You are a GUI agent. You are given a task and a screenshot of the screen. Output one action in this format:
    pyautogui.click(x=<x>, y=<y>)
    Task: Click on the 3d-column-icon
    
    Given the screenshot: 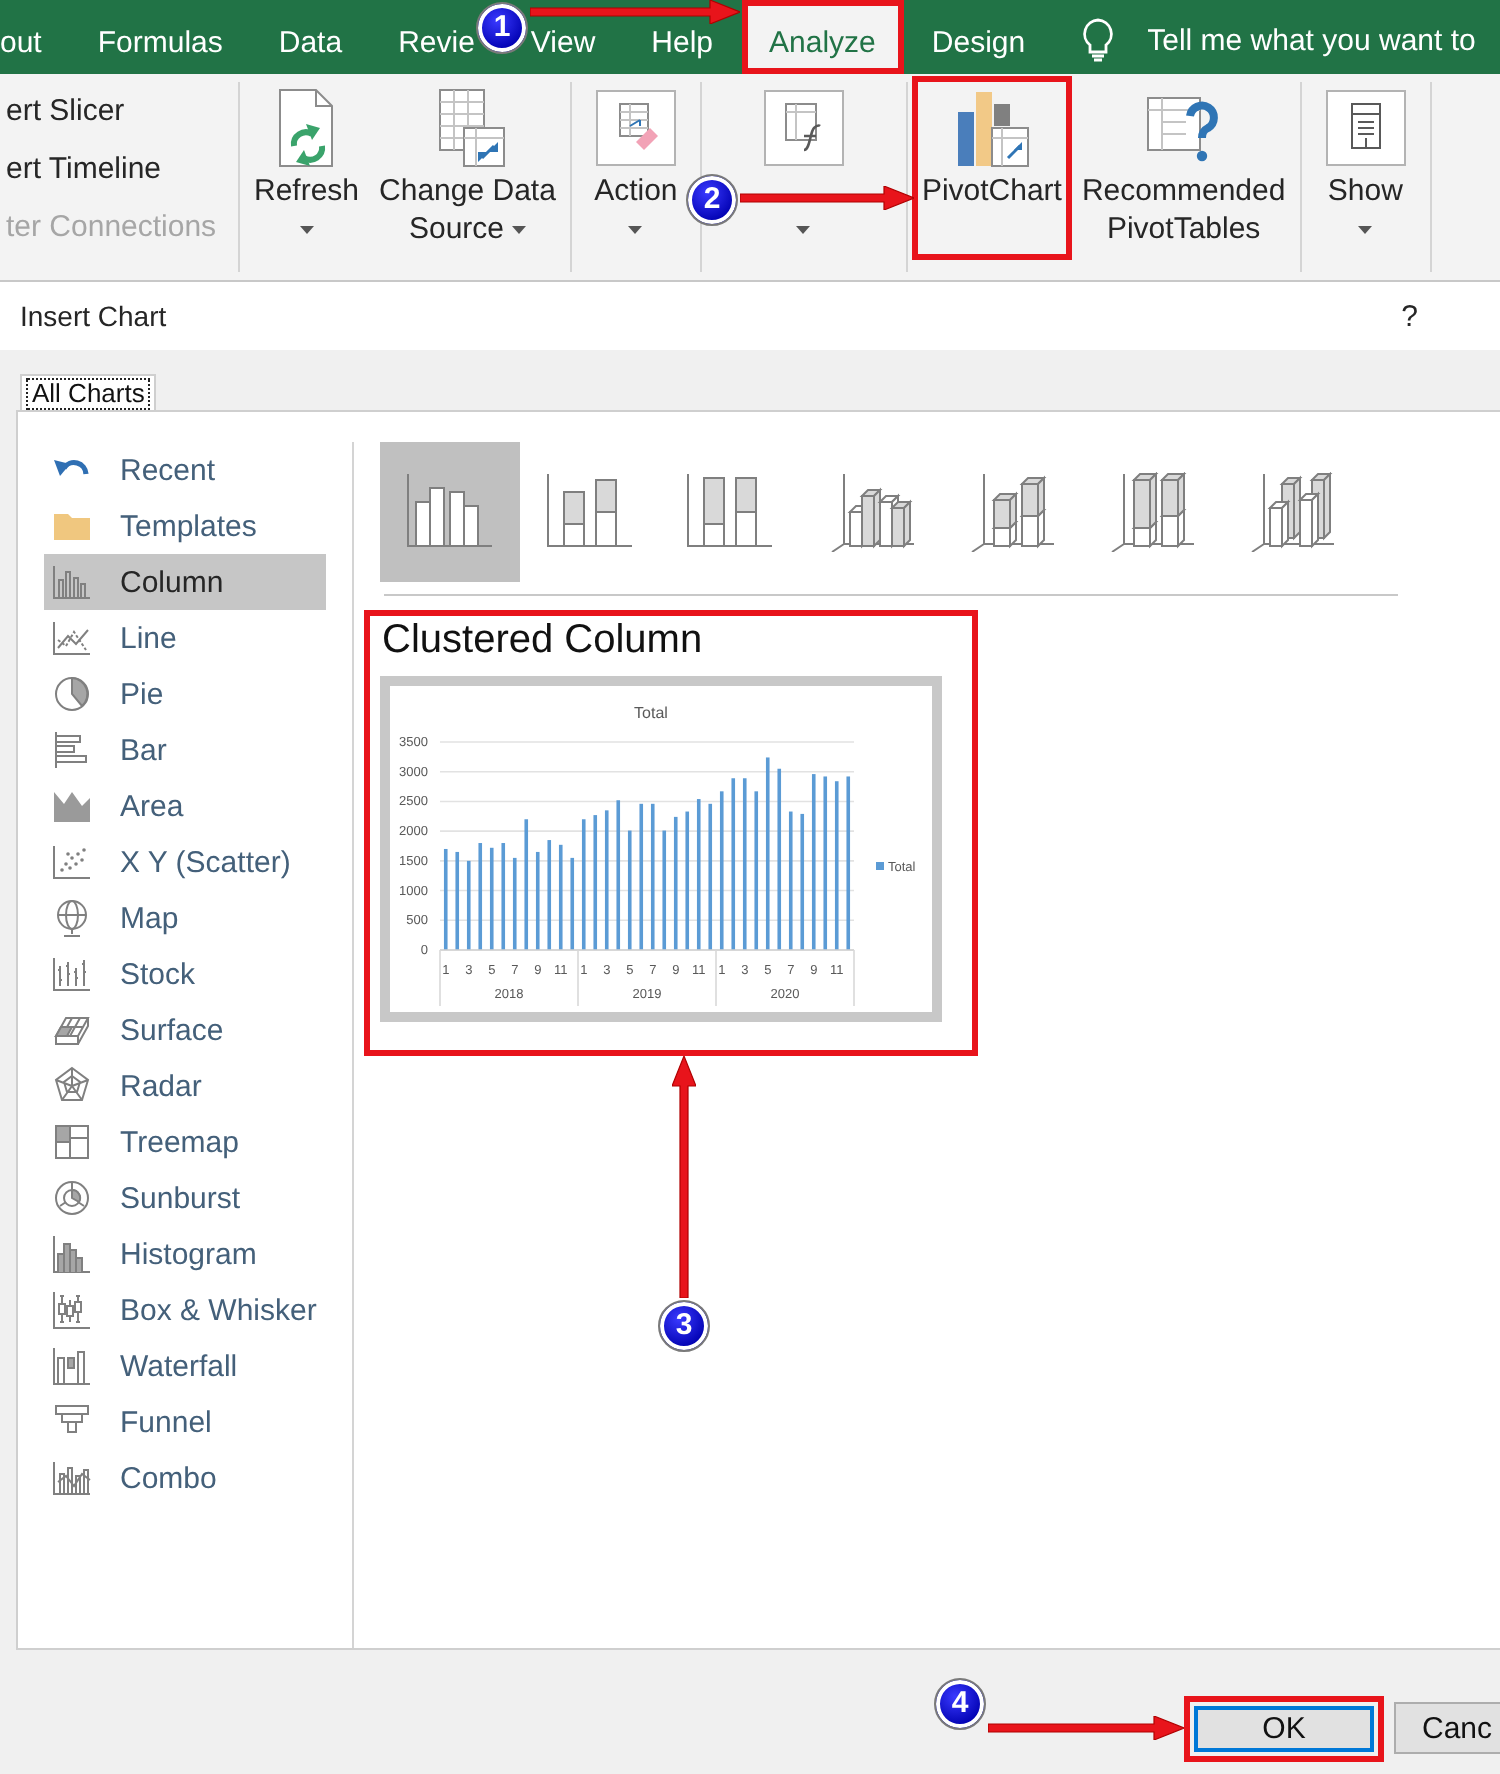 What is the action you would take?
    pyautogui.click(x=1290, y=512)
    